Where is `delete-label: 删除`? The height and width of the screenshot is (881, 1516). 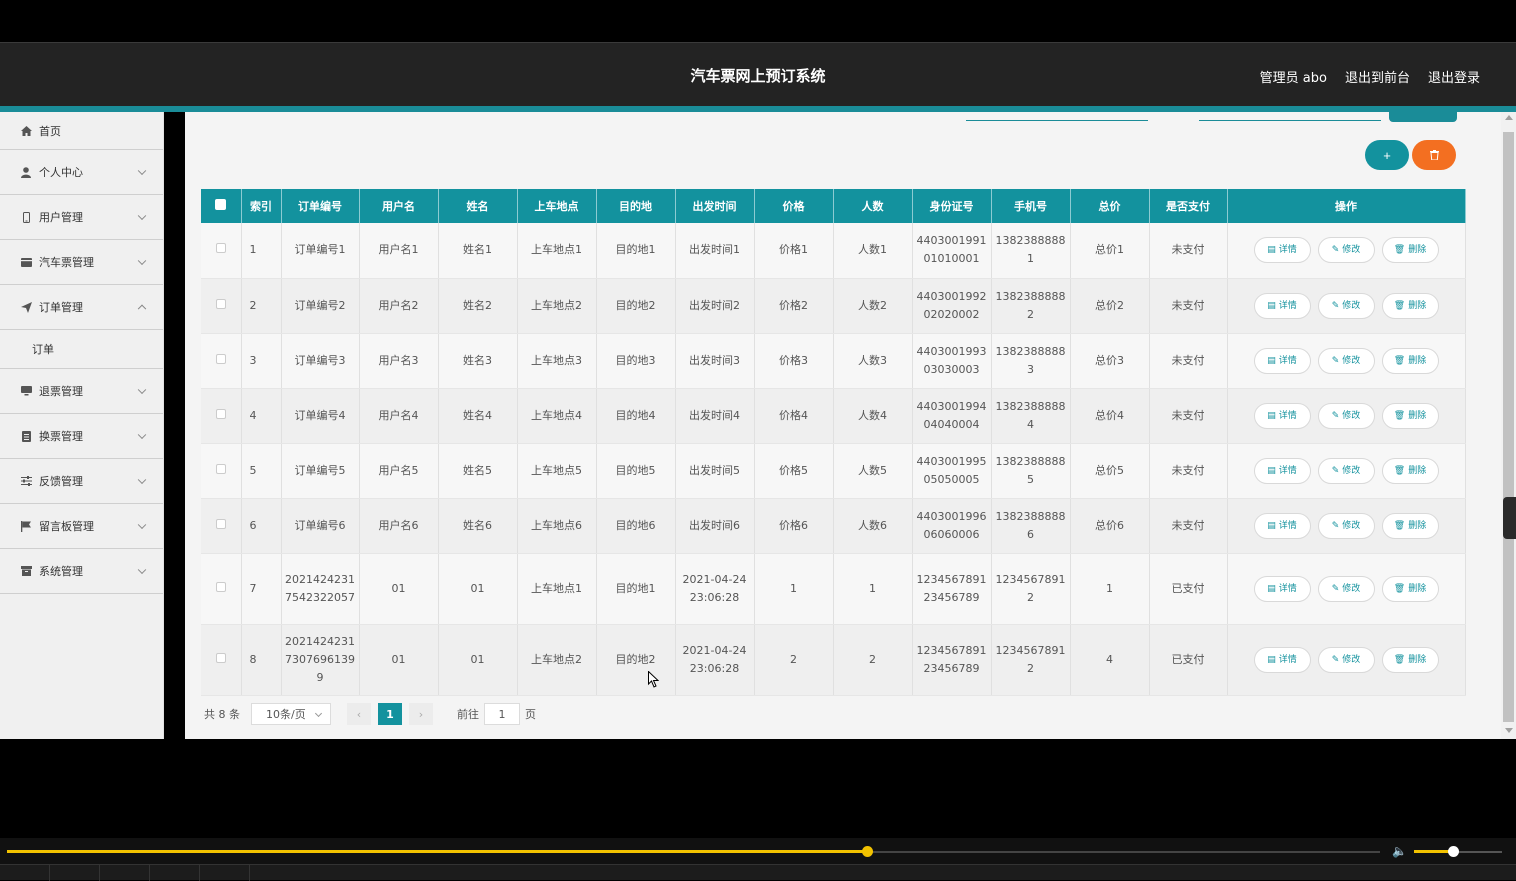
delete-label: 删除 is located at coordinates (1417, 415).